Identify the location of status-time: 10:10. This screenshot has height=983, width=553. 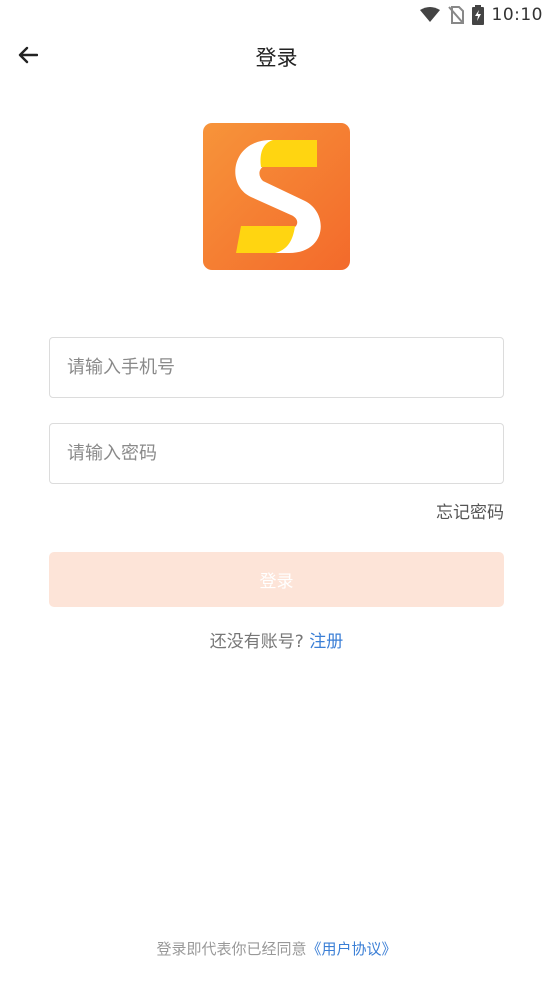
(517, 15).